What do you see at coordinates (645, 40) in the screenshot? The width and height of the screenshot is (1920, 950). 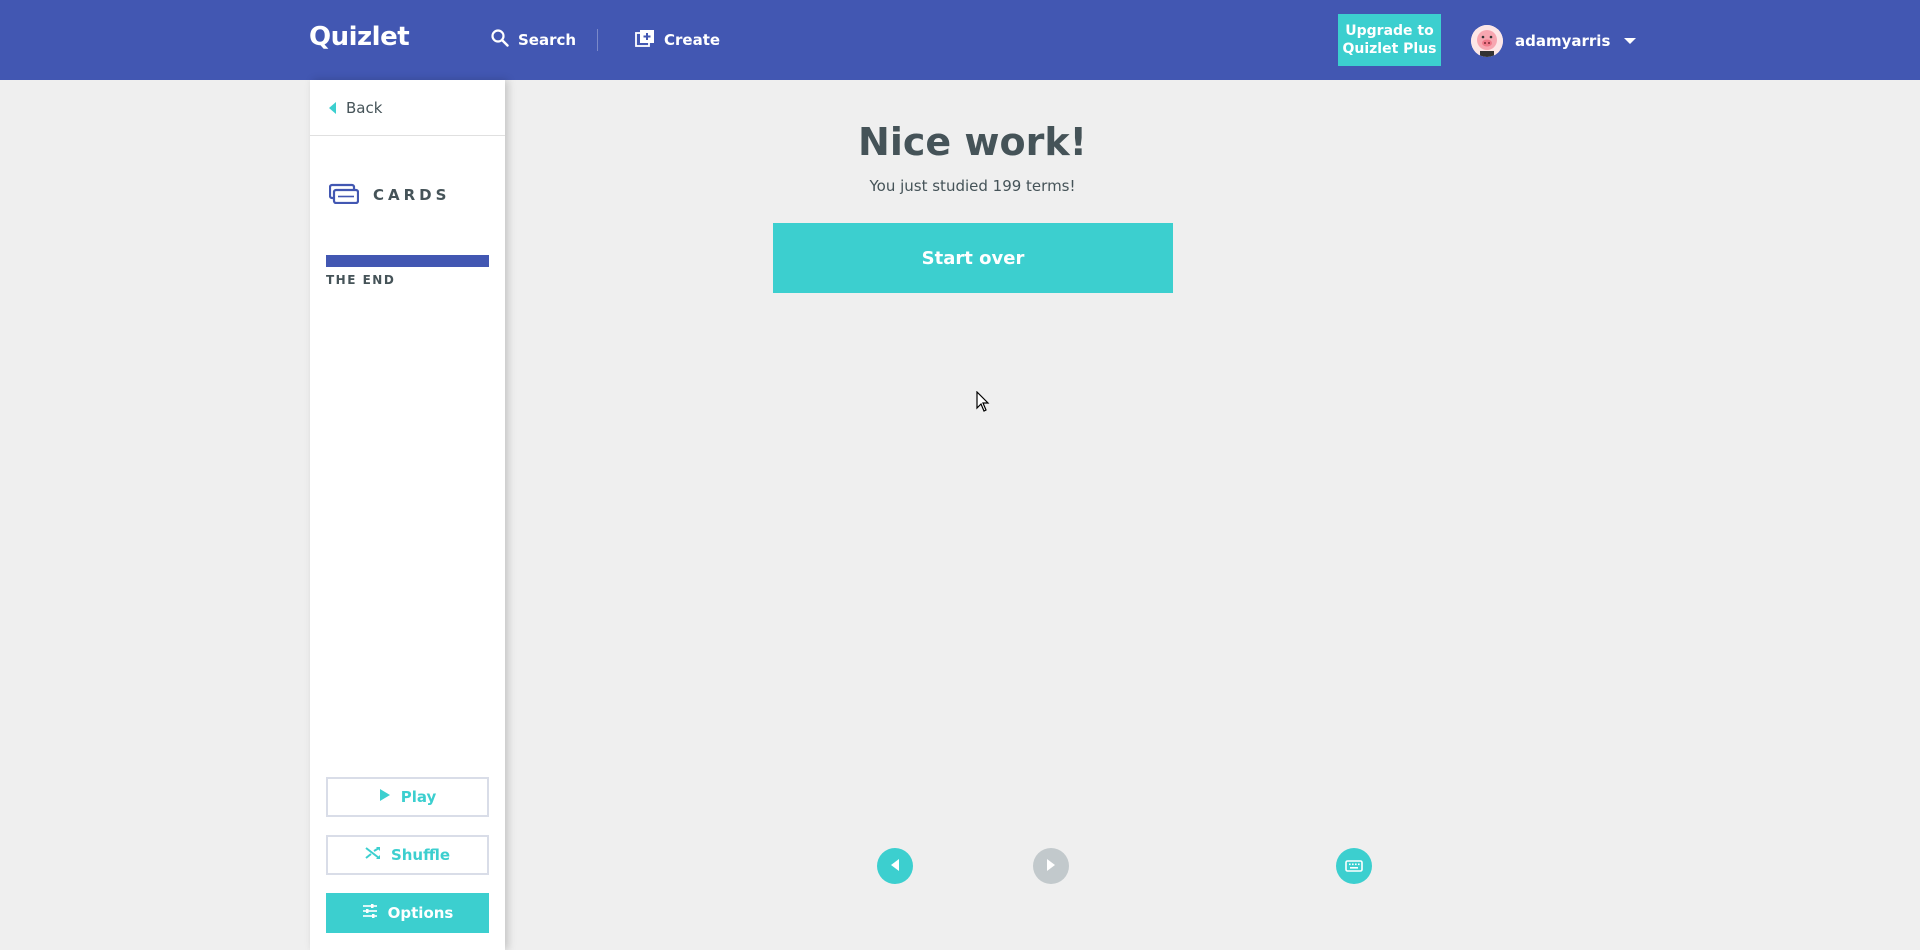 I see `create-icon` at bounding box center [645, 40].